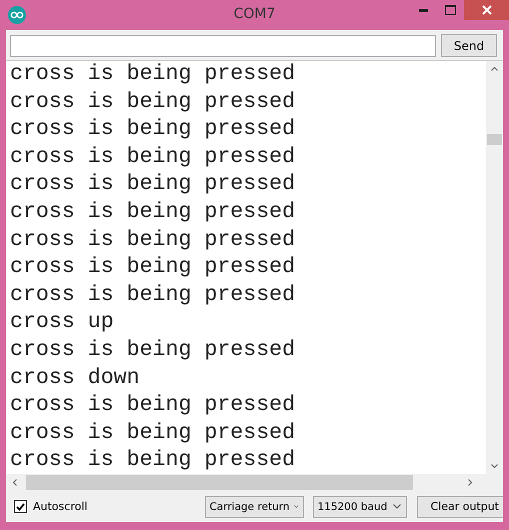  Describe the element at coordinates (423, 10) in the screenshot. I see `minimize-icon` at that location.